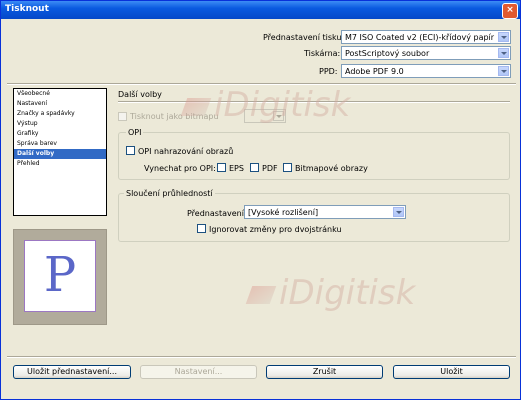 This screenshot has height=400, width=521. I want to click on opi-omit-label: Vynechat pro OPI:, so click(180, 168).